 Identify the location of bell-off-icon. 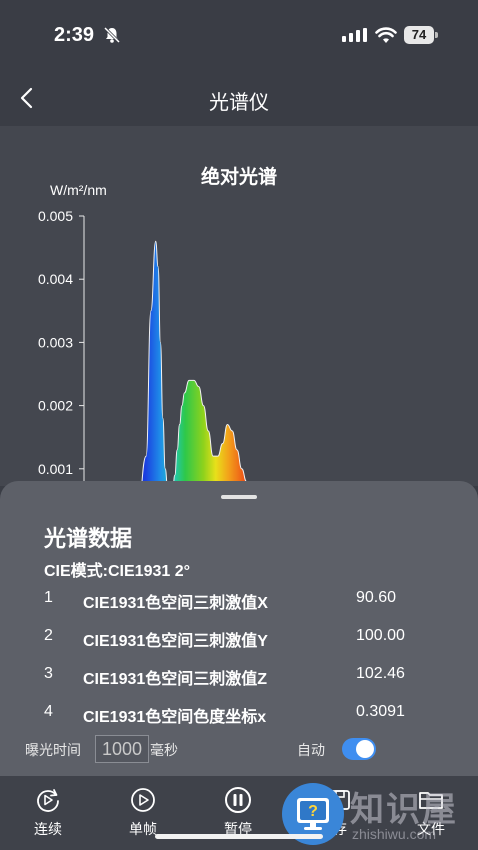
(112, 35).